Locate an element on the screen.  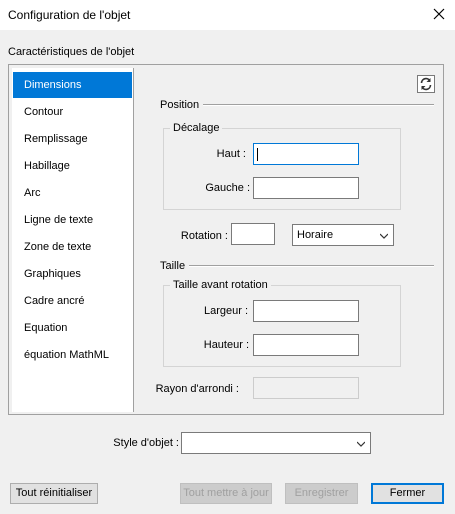
offset-group-title: Décalage is located at coordinates (196, 128).